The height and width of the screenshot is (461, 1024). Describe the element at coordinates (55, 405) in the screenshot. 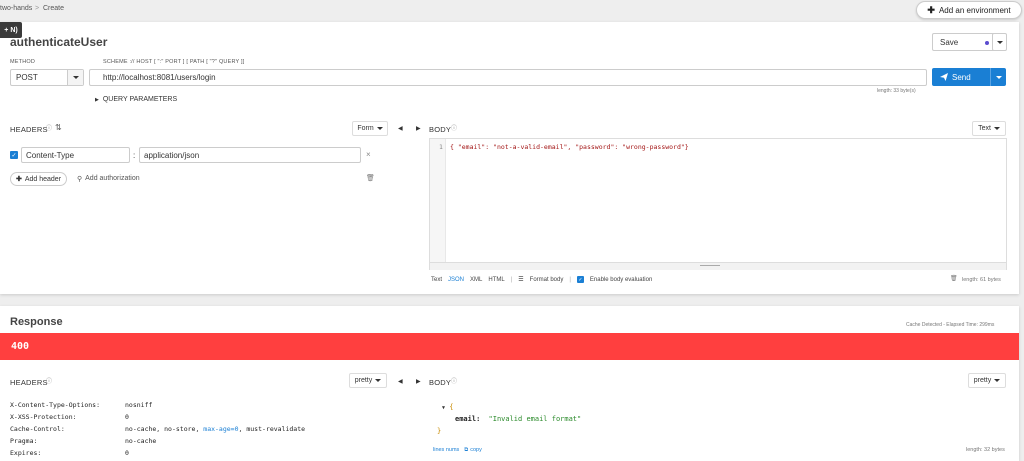

I see `header-name: X-Content-Type-Options:` at that location.